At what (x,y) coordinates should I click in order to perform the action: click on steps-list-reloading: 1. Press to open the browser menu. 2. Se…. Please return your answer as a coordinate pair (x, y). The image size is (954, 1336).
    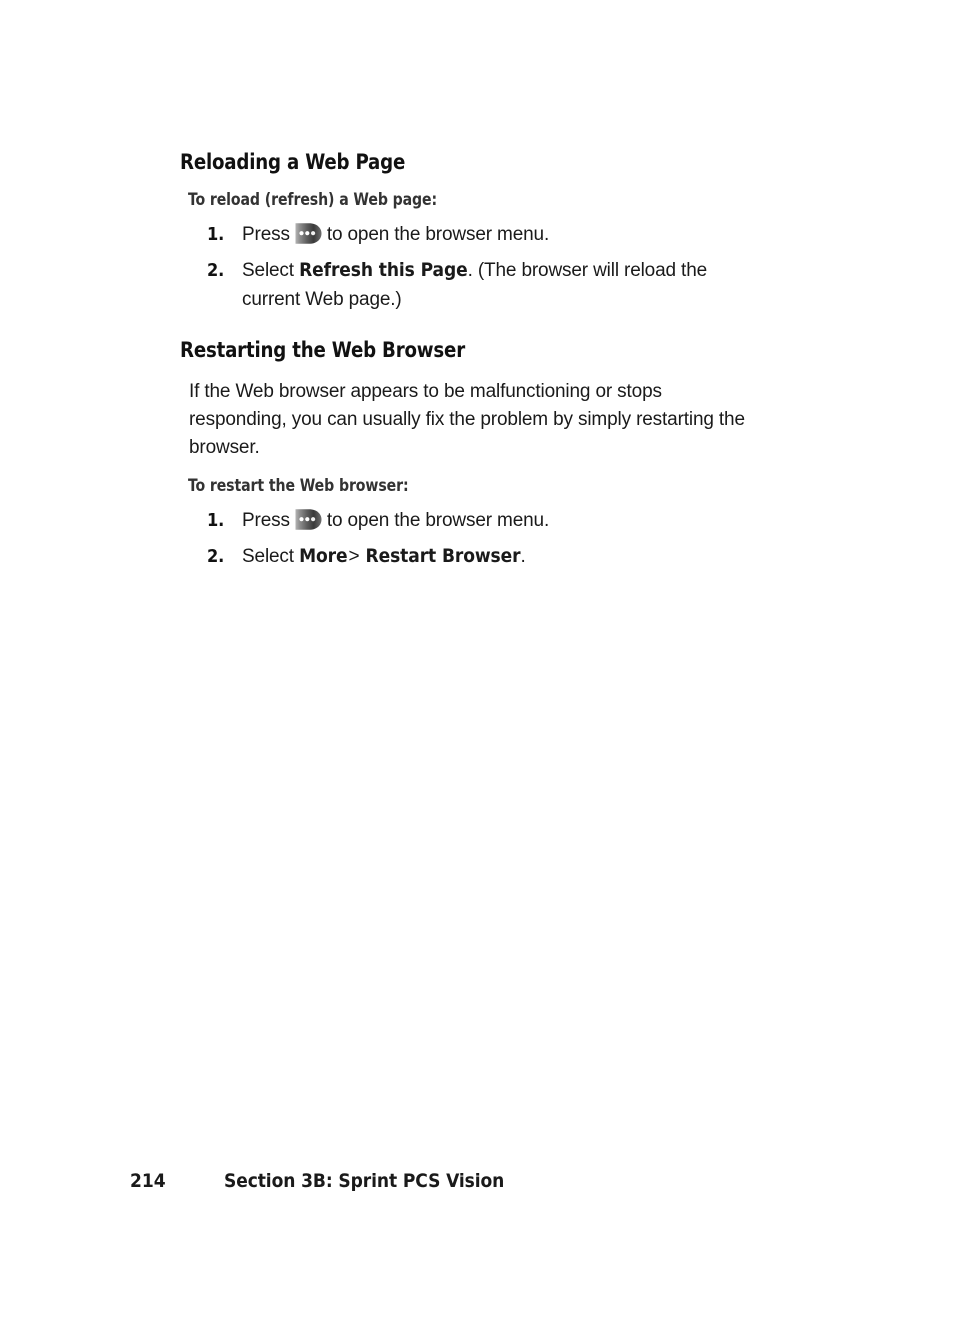
    Looking at the image, I should click on (480, 267).